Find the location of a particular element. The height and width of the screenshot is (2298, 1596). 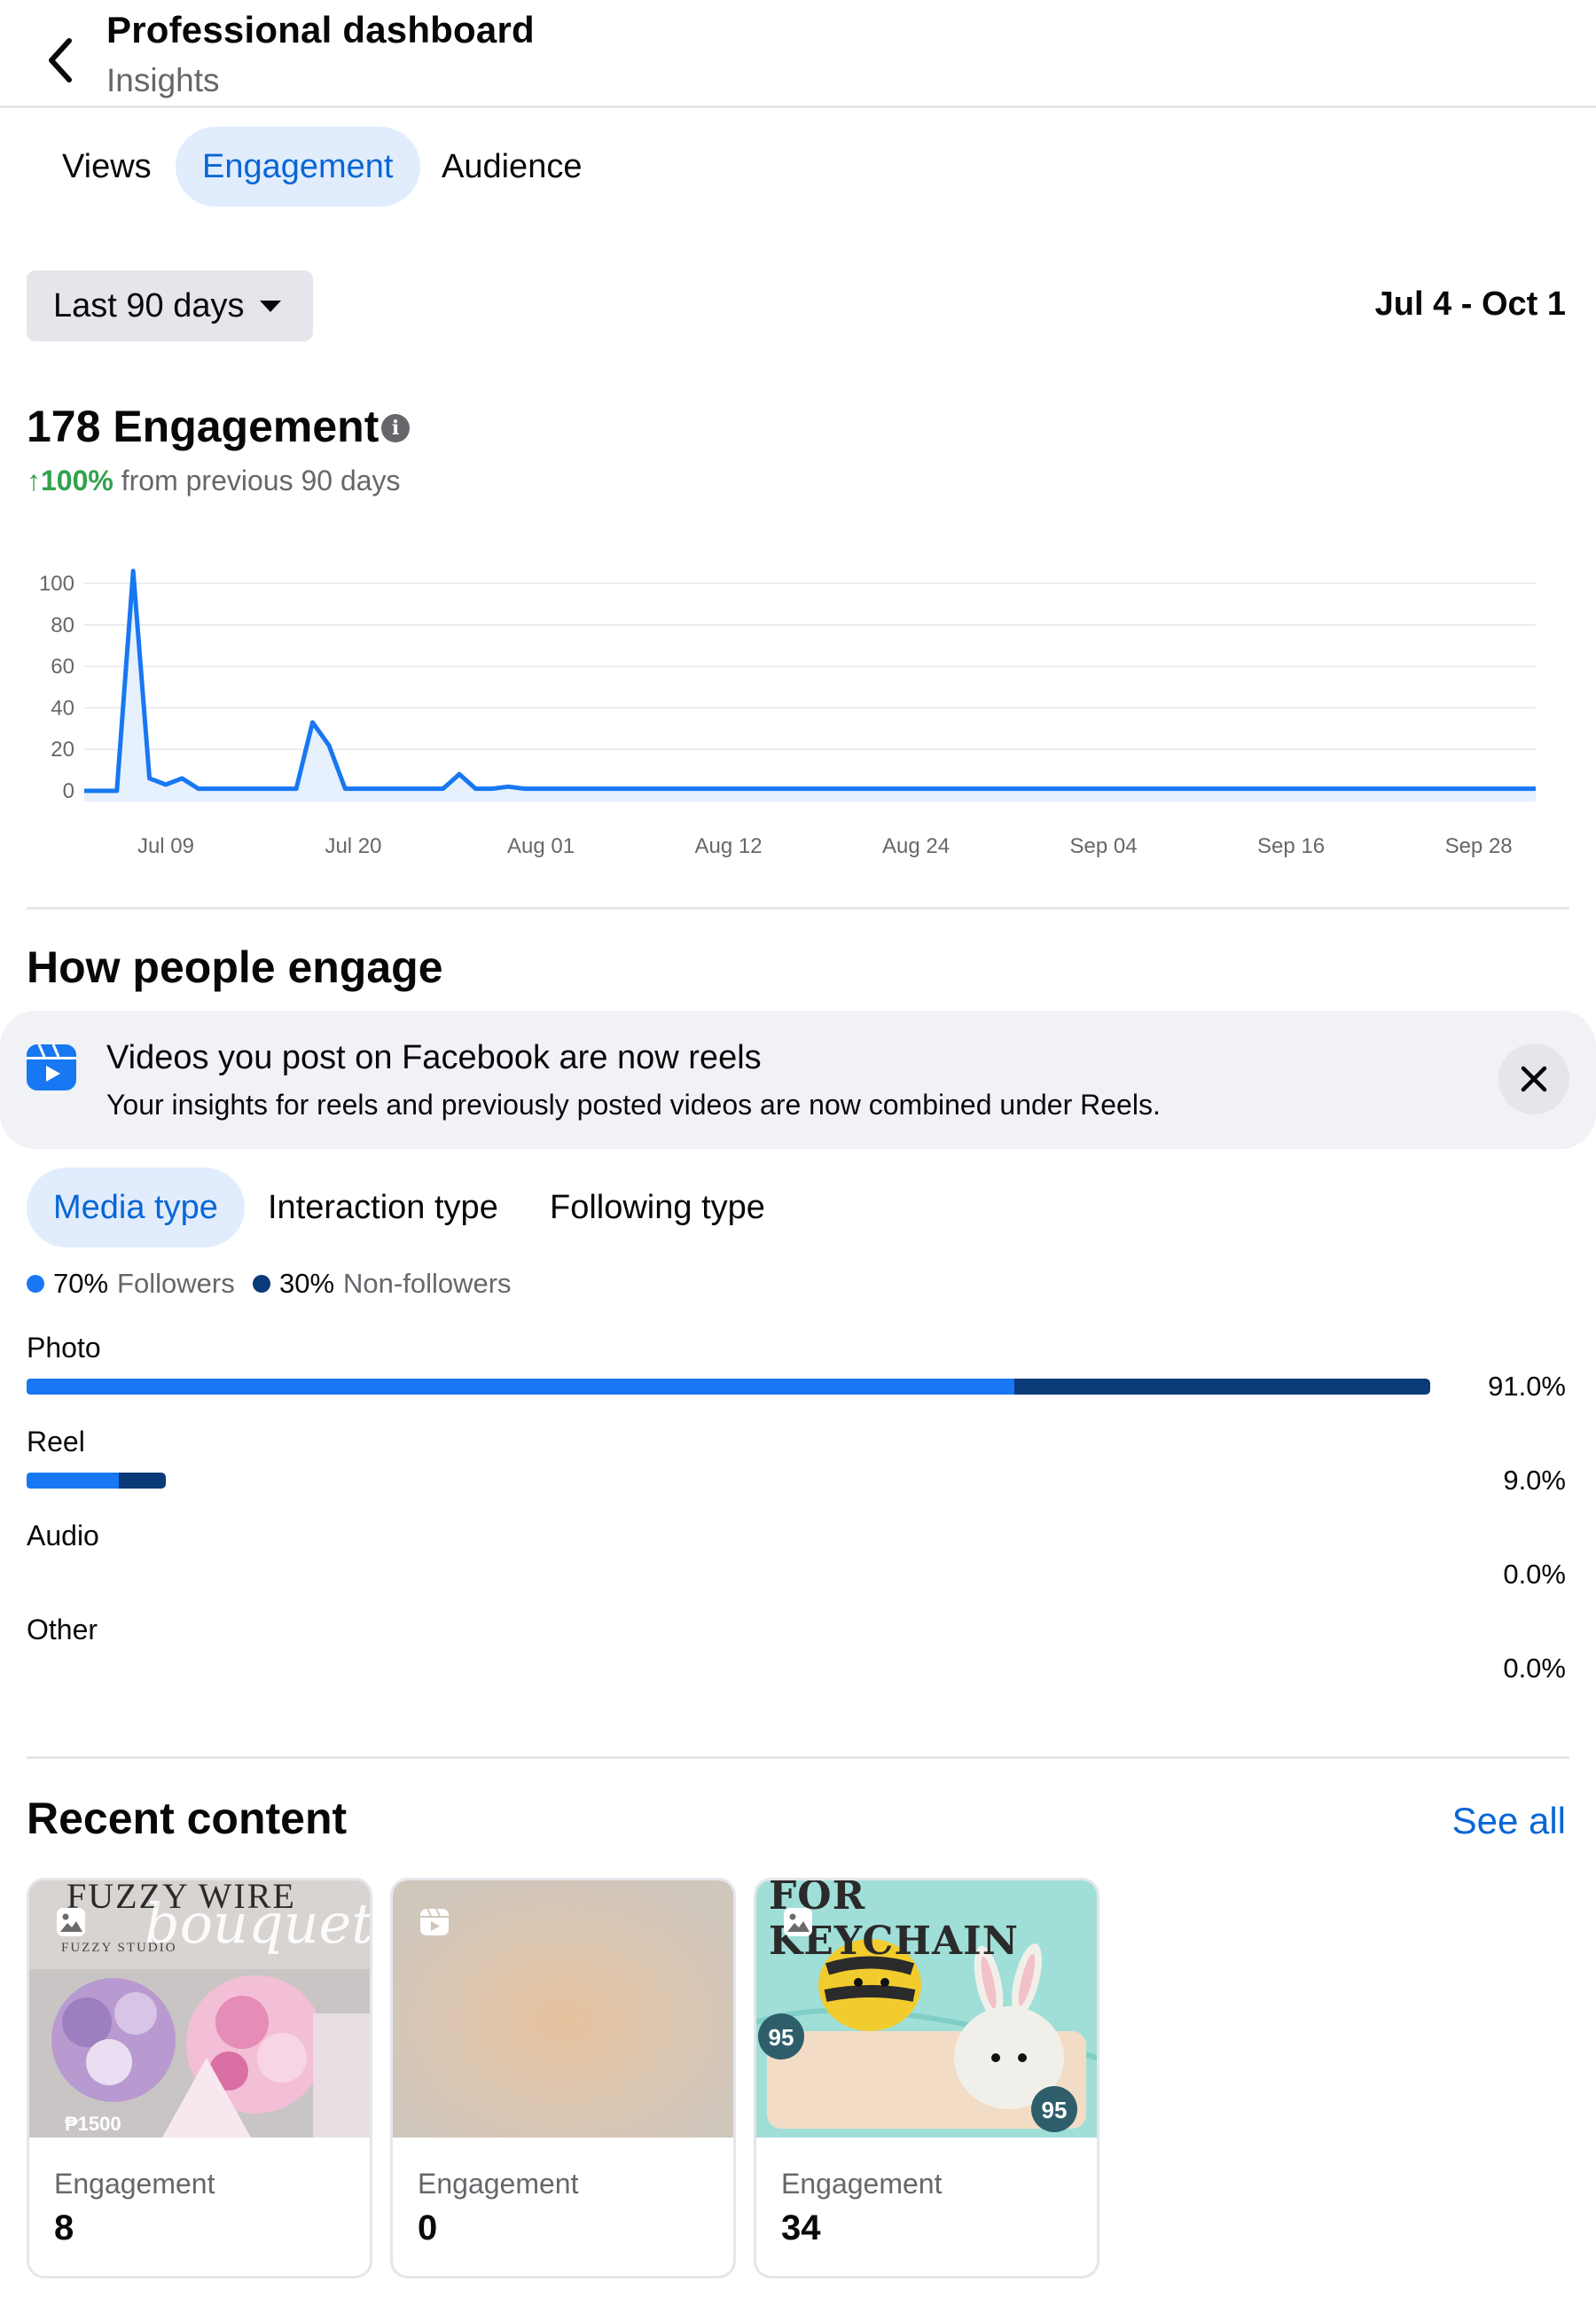

content-thumbnail: FUZZY WIRE bouquet FUZZY STUDIO ₱1500 is located at coordinates (199, 2009).